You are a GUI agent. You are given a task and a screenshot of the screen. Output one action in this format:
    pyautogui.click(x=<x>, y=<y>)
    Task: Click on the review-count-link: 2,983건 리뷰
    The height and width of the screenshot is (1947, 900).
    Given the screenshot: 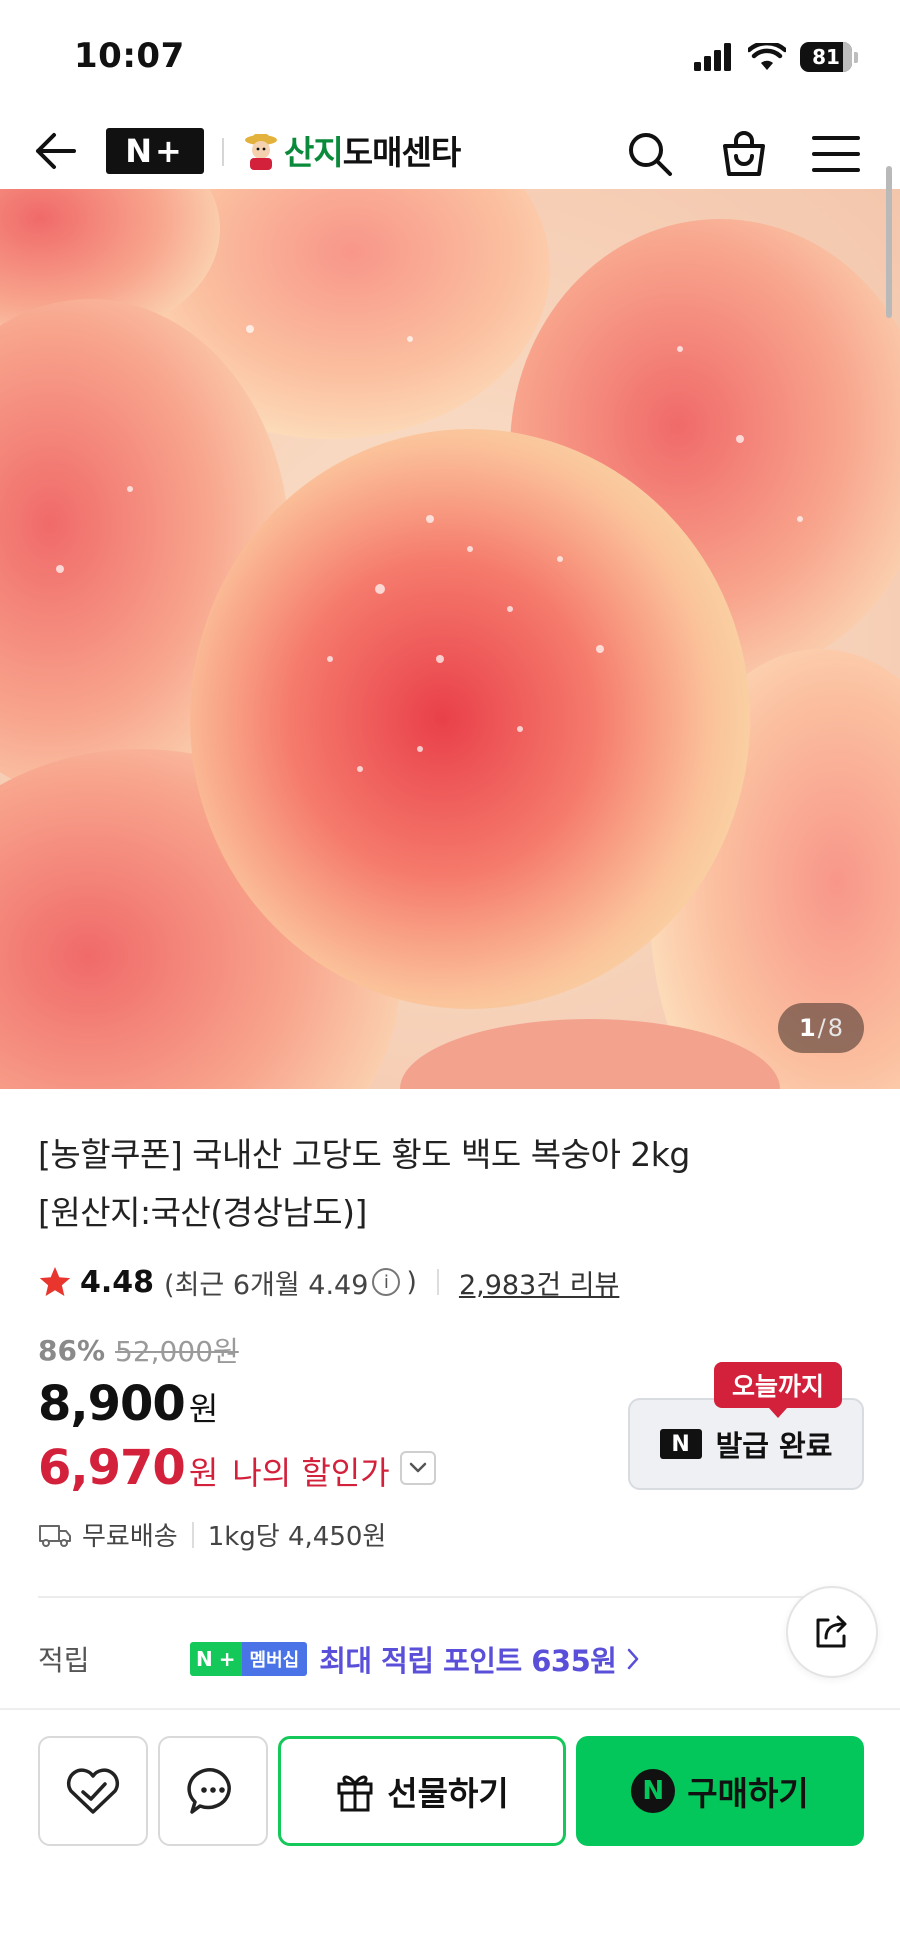 What is the action you would take?
    pyautogui.click(x=539, y=1282)
    